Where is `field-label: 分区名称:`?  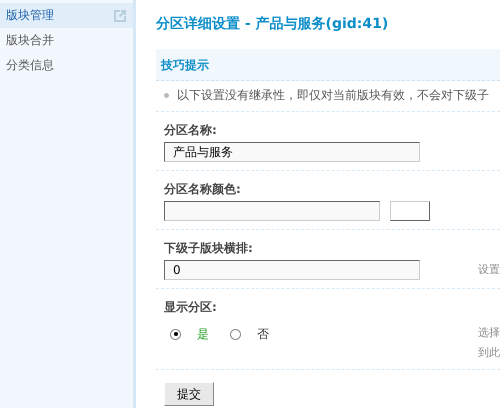
field-label: 分区名称: is located at coordinates (191, 130).